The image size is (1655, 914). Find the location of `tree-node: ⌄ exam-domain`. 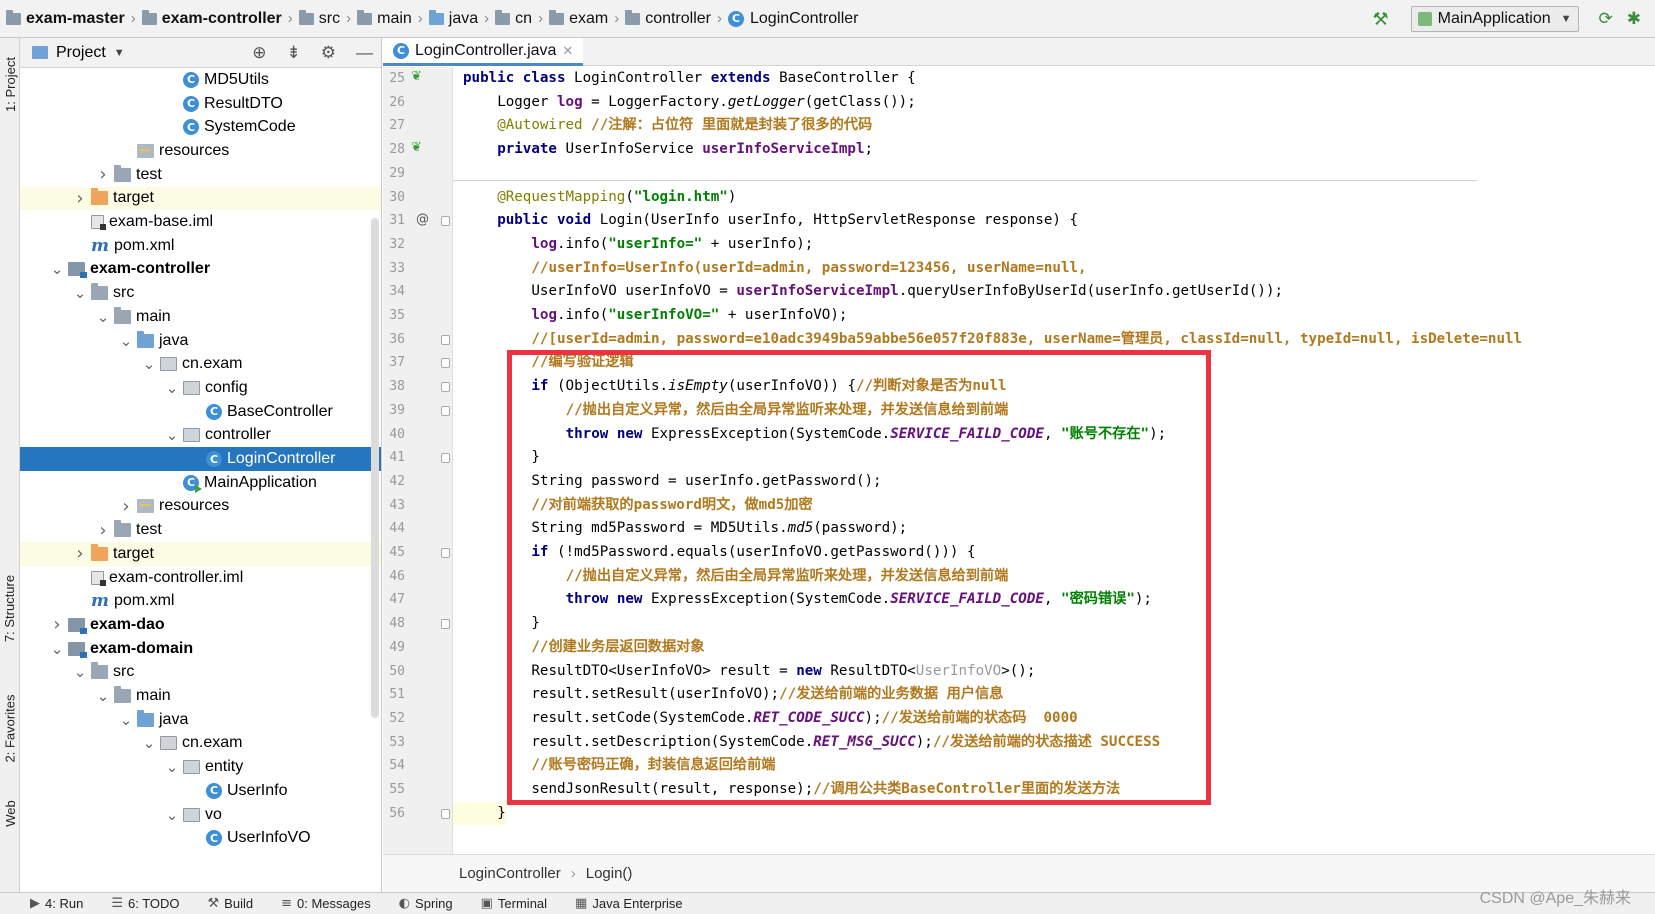

tree-node: ⌄ exam-domain is located at coordinates (200, 649).